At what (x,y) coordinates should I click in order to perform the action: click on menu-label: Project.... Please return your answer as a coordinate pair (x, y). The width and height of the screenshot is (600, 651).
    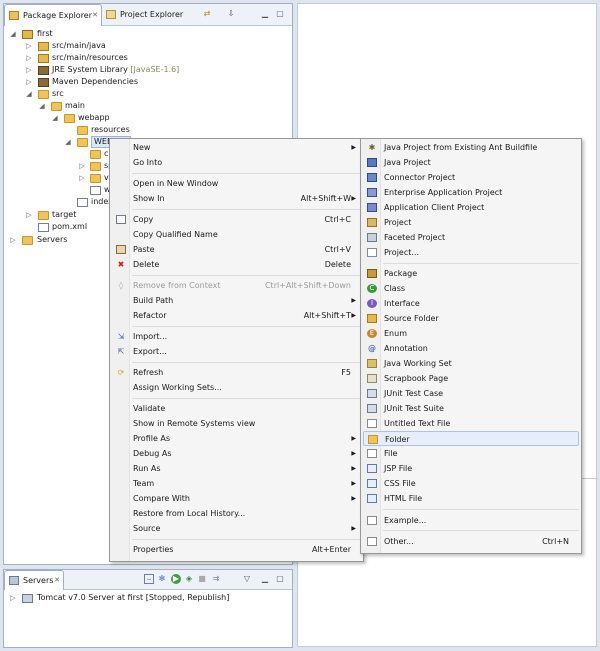
    Looking at the image, I should click on (401, 252).